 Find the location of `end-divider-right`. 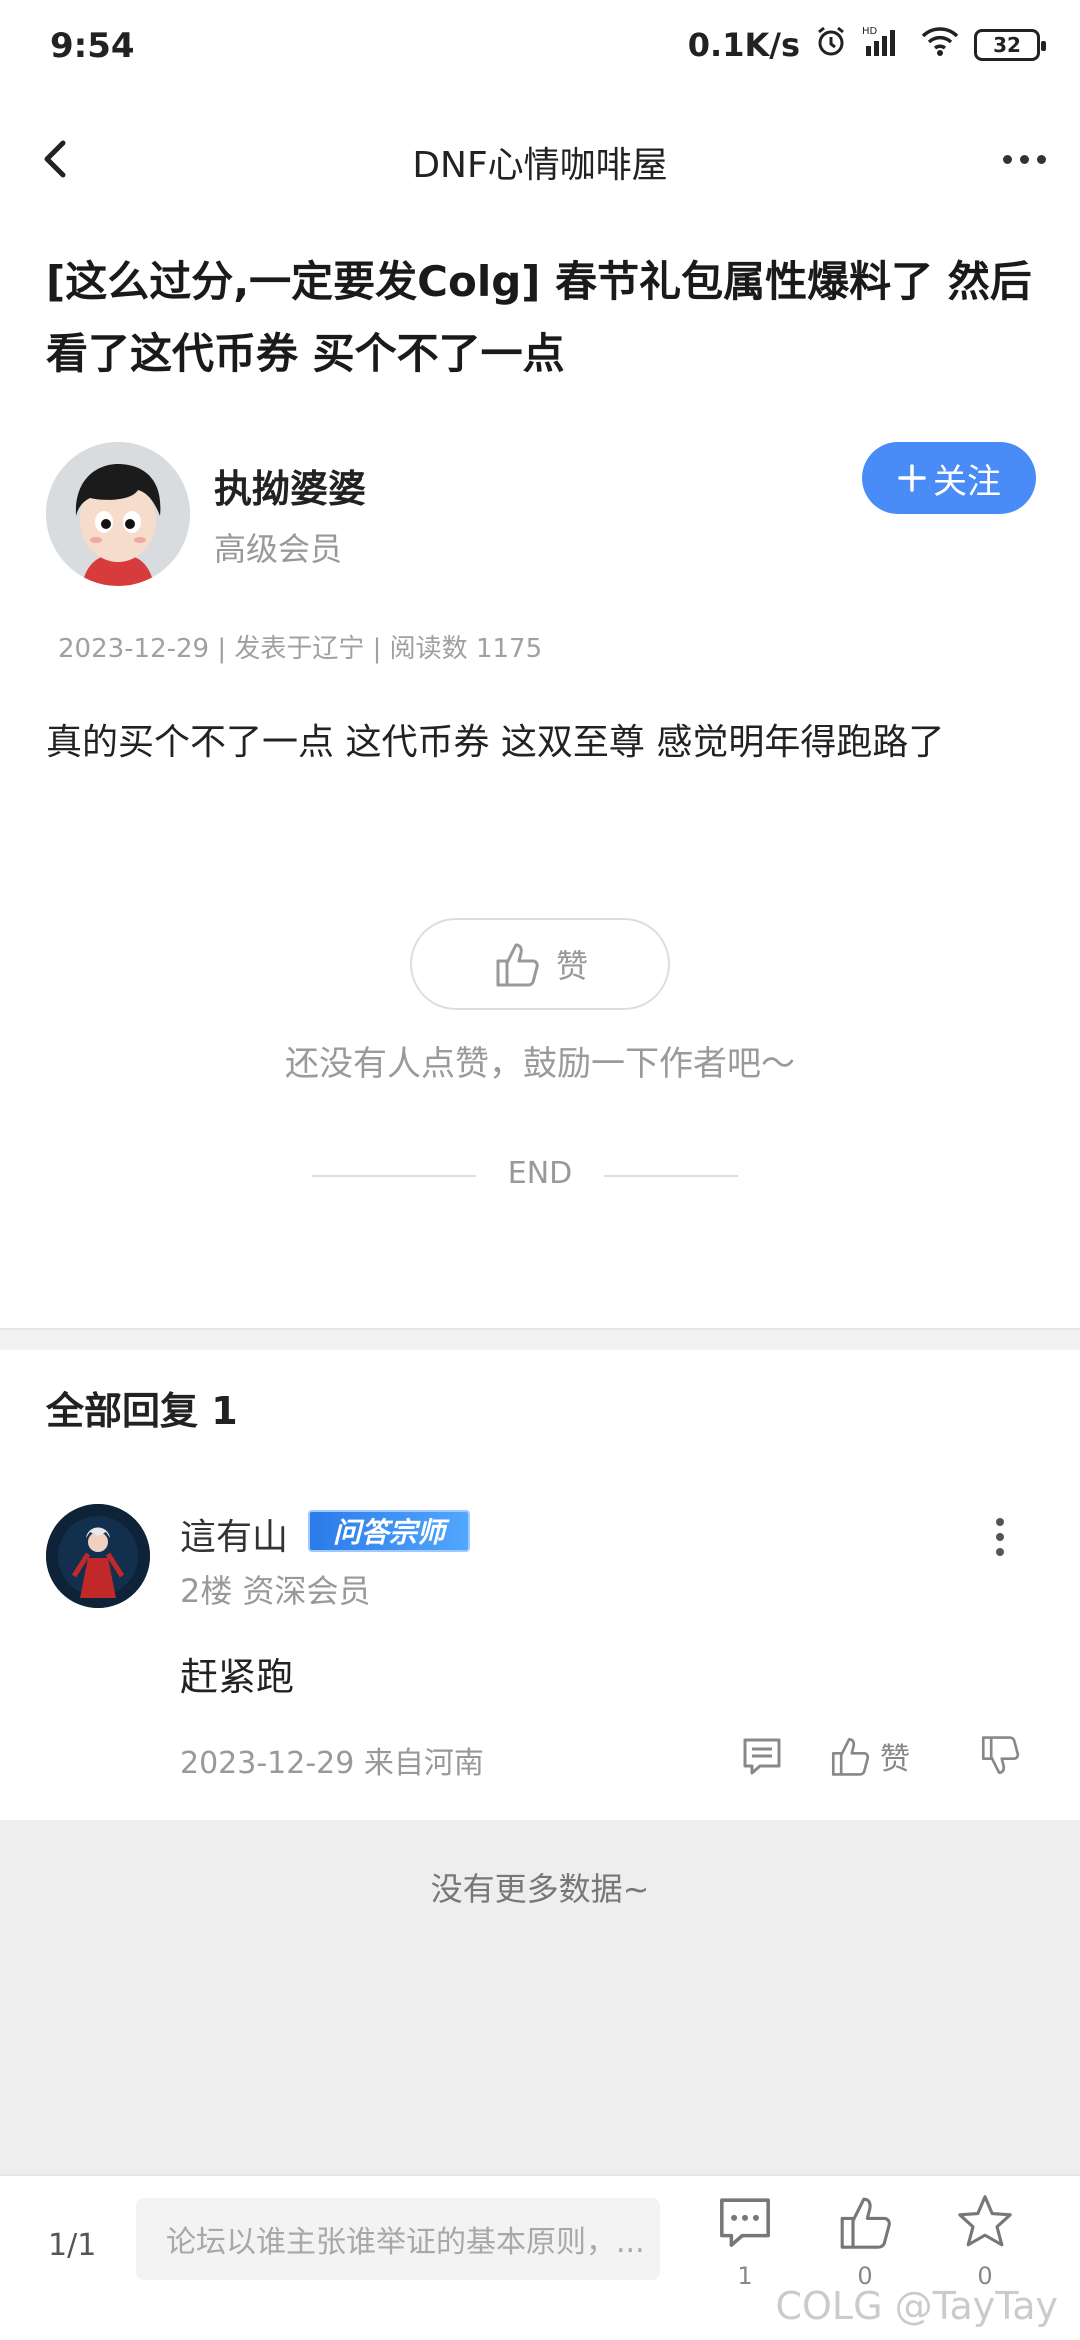

end-divider-right is located at coordinates (671, 1176).